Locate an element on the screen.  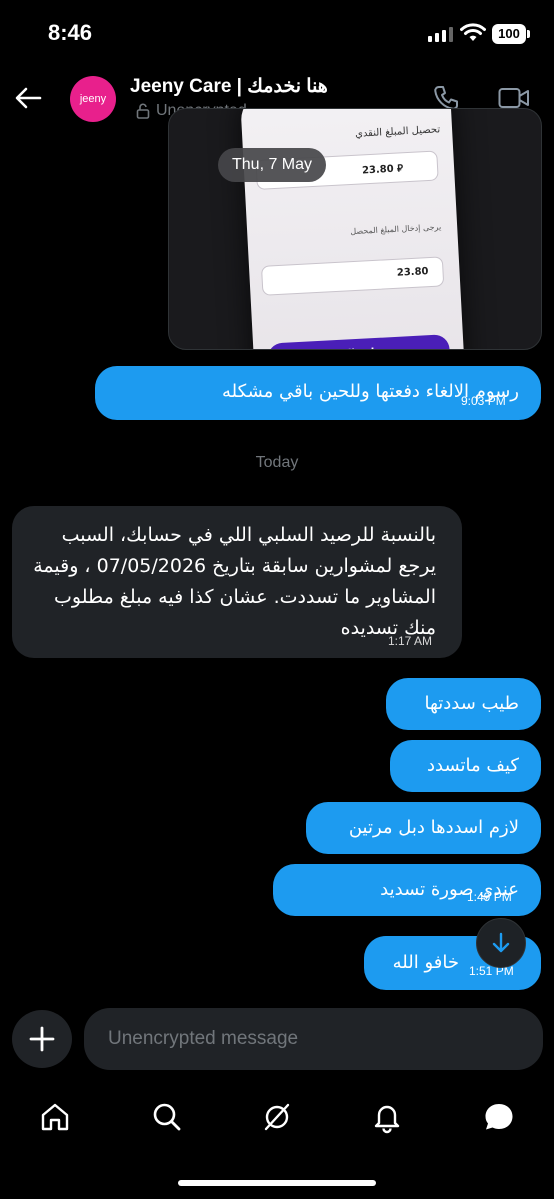
bottom-navigation is located at coordinates (277, 1118).